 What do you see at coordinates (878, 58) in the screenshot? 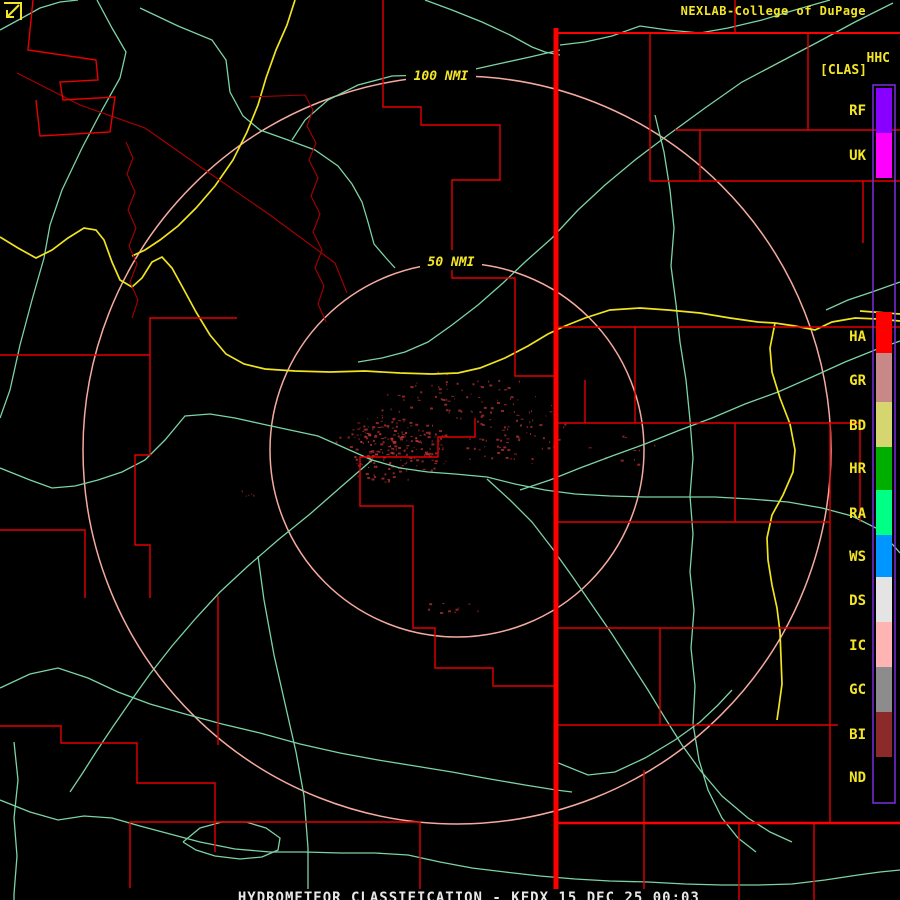
I see `product-code-label: HHC` at bounding box center [878, 58].